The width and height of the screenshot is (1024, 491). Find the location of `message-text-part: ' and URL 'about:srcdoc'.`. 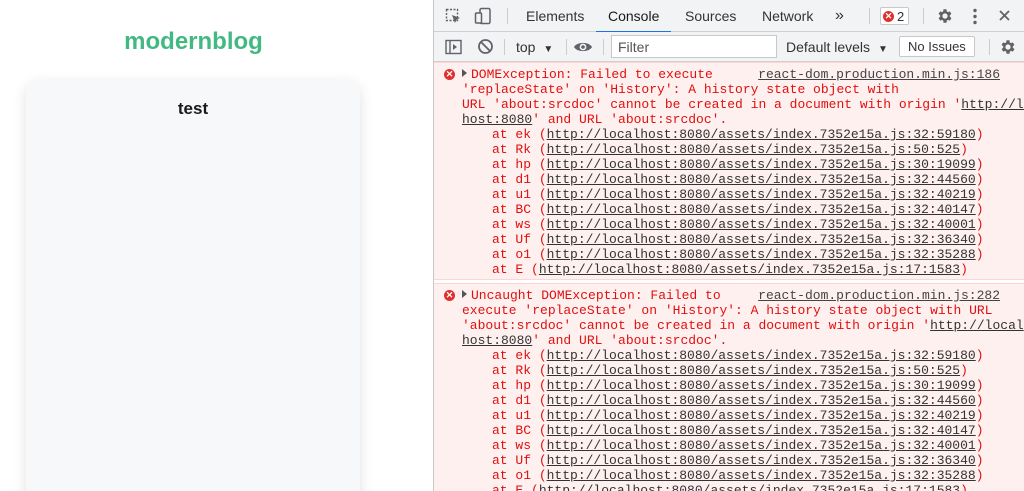

message-text-part: ' and URL 'about:srcdoc'. is located at coordinates (630, 119).